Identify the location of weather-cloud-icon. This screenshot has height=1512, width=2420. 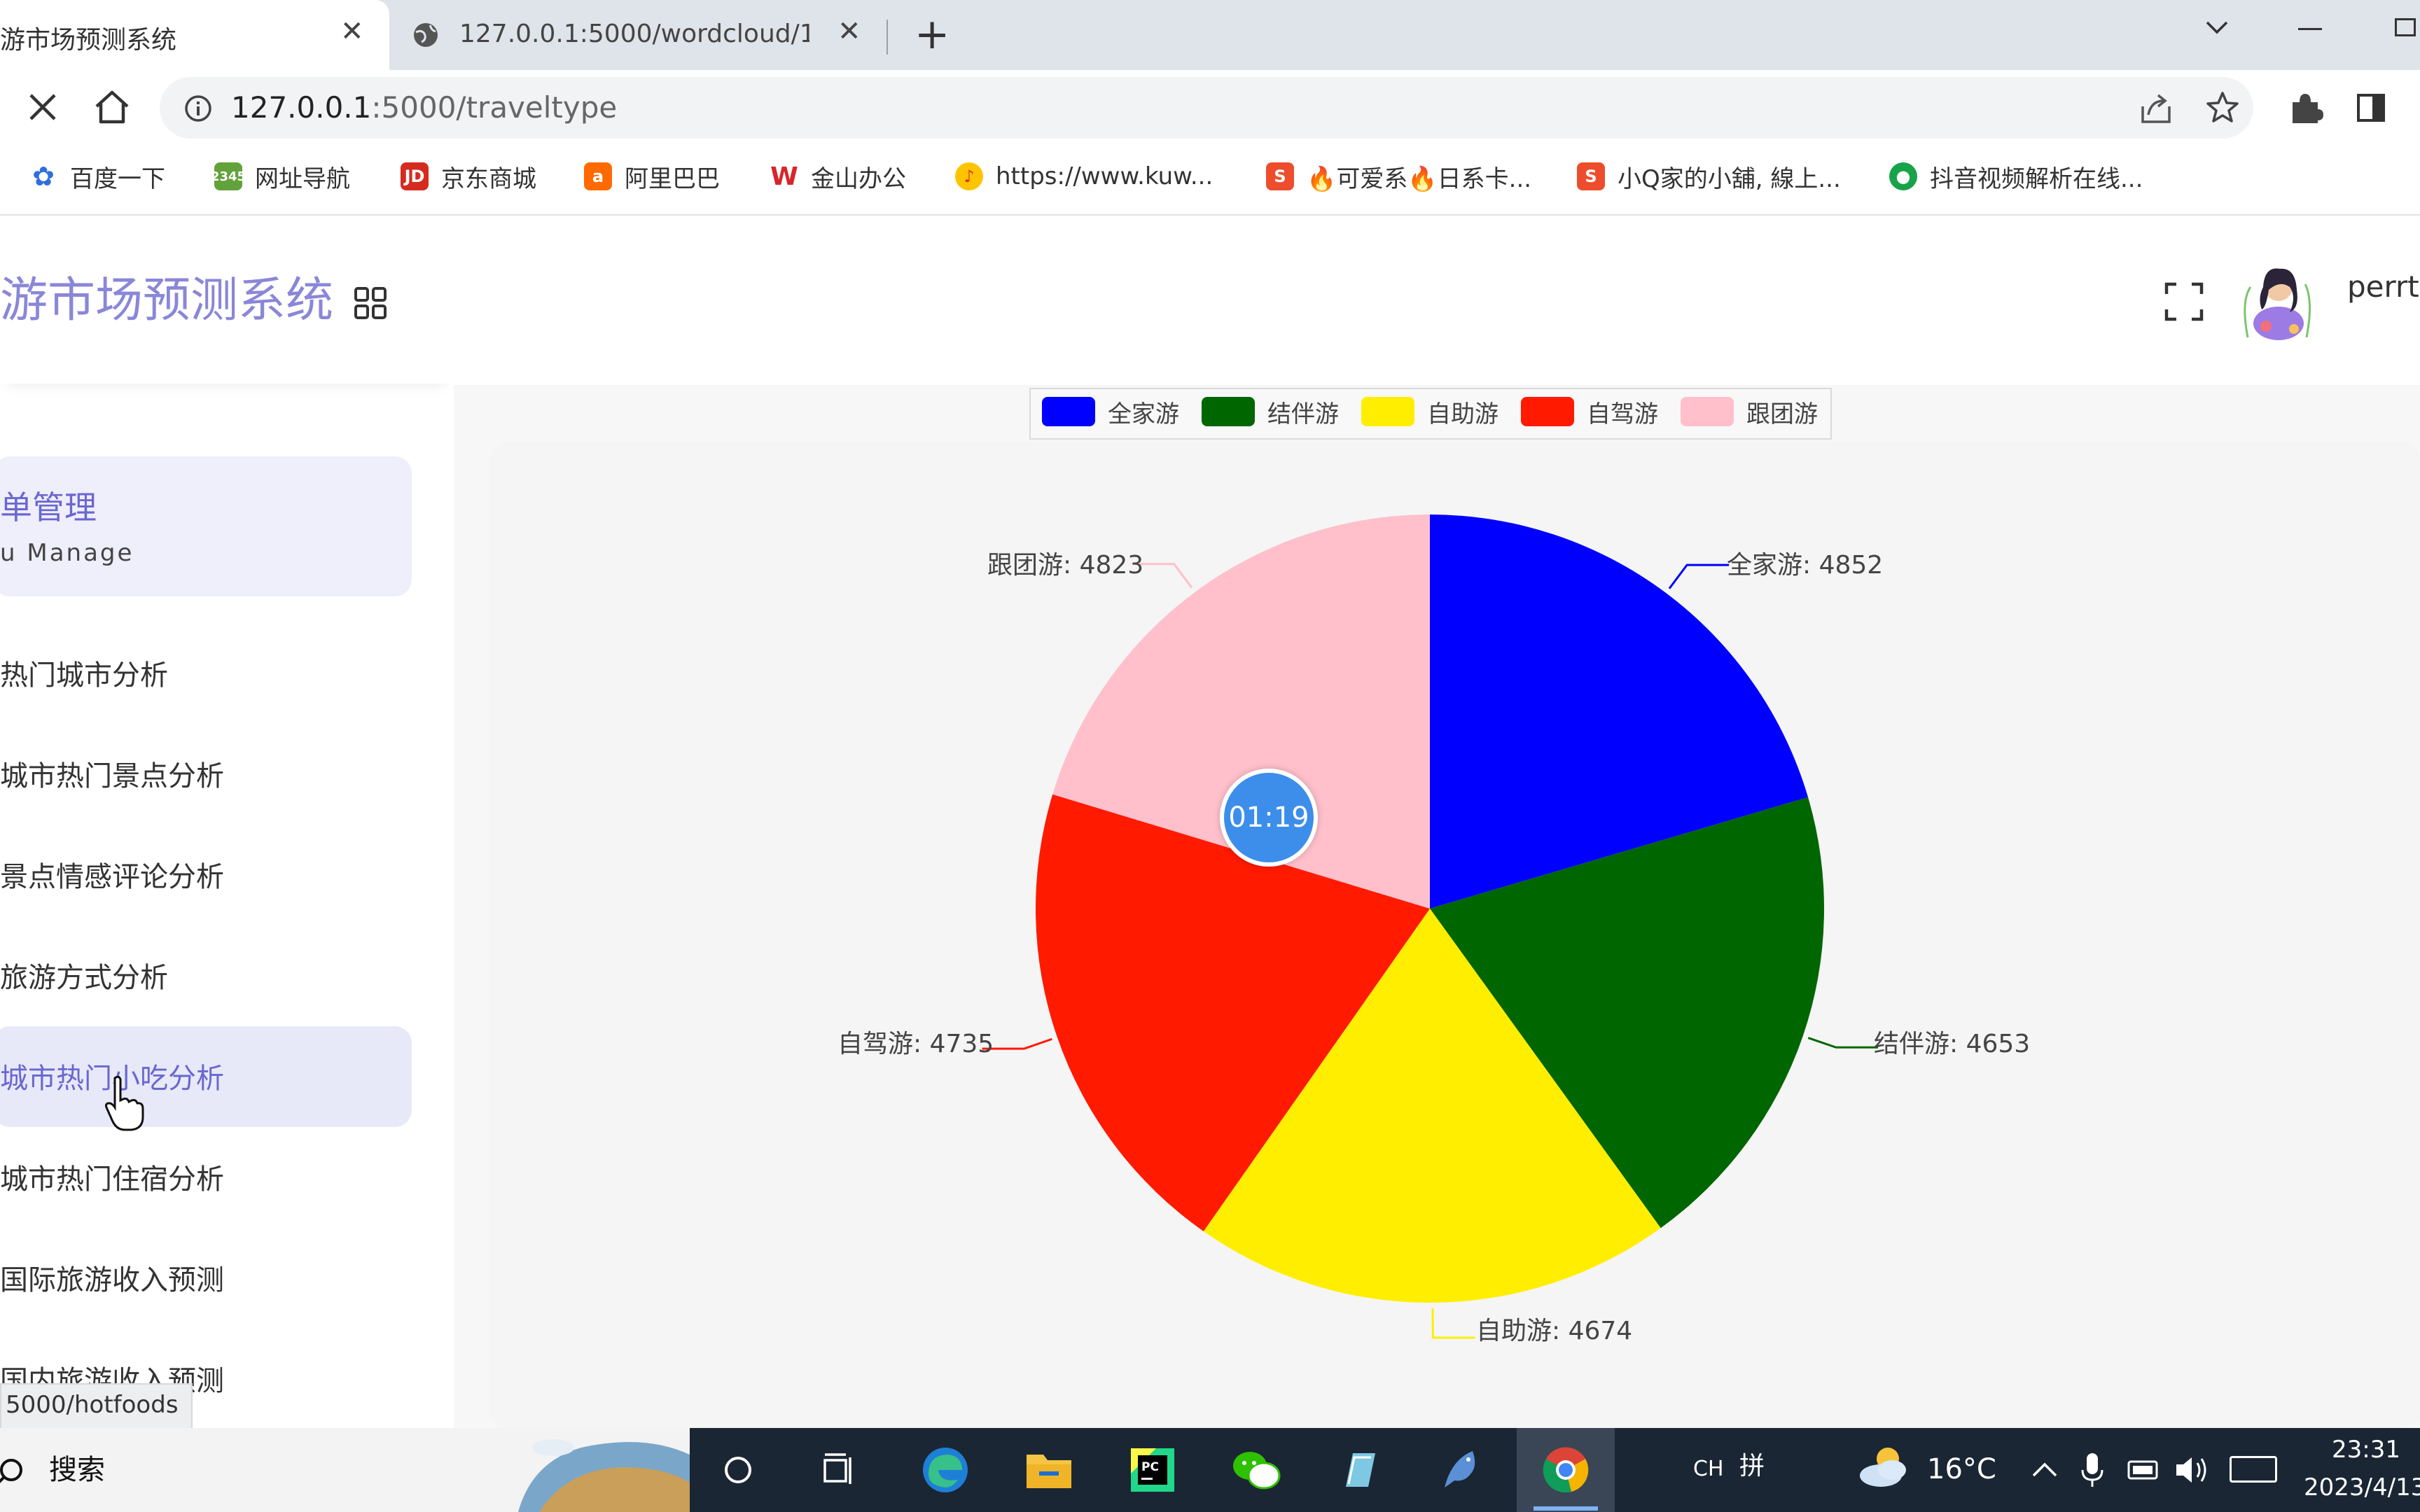
(1885, 1466).